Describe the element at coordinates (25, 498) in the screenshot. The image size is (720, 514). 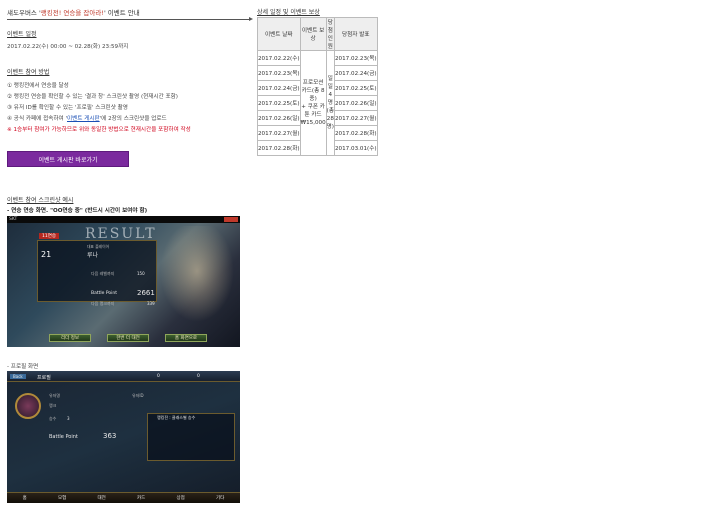
I see `nav-home: 홈` at that location.